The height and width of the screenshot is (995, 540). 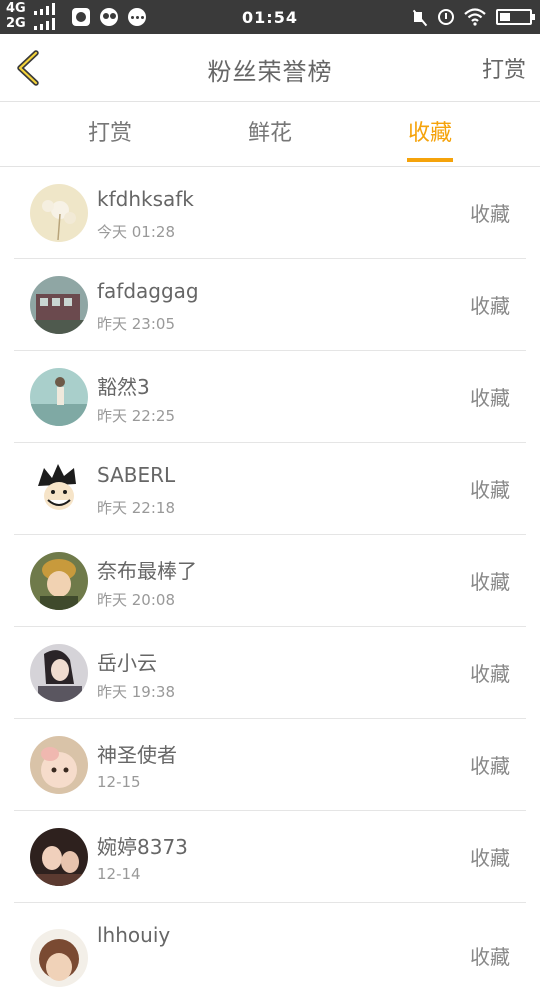 I want to click on list-item: lhhouiy 收藏, so click(x=270, y=949).